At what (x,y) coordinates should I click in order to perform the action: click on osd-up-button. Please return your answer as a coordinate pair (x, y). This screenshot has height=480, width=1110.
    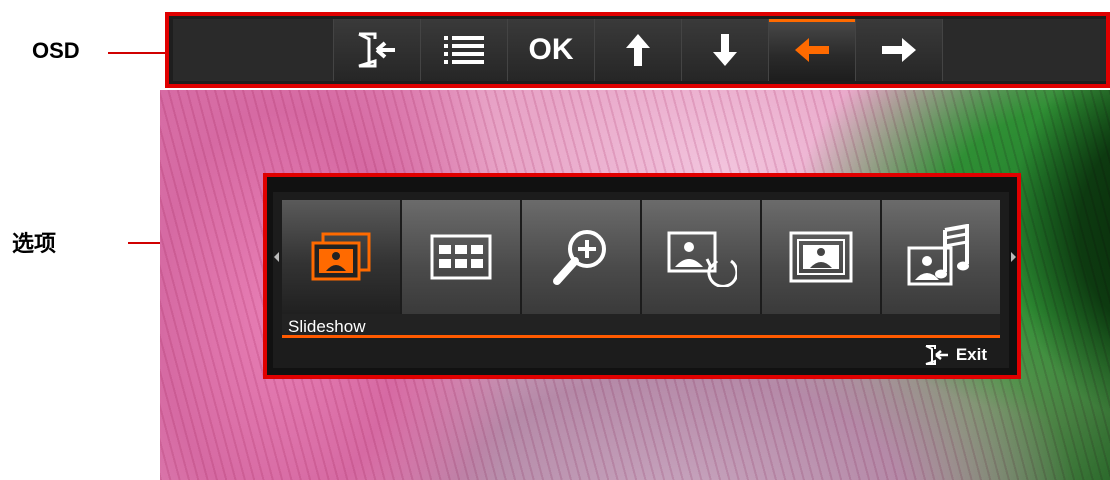
    Looking at the image, I should click on (638, 50).